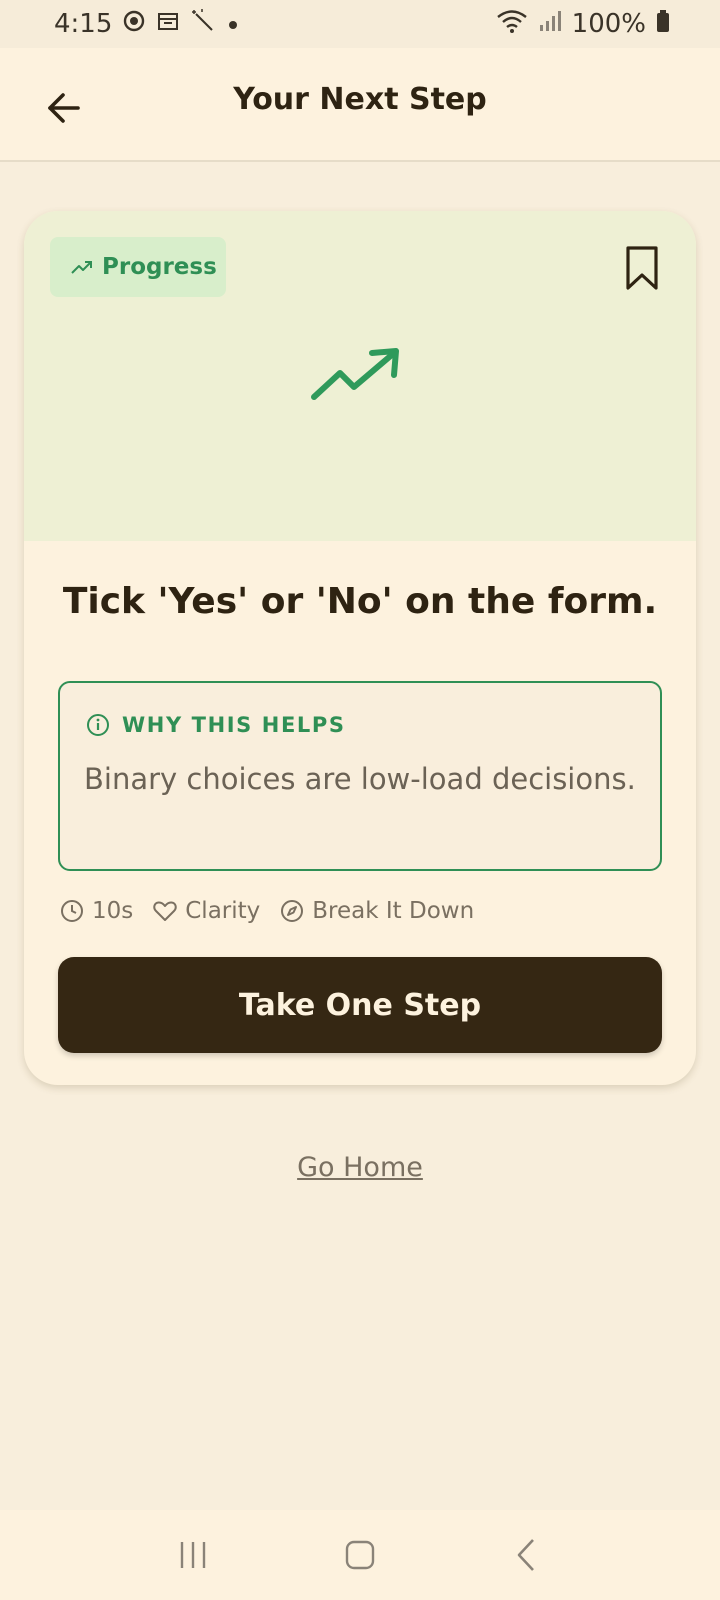 The height and width of the screenshot is (1600, 720). I want to click on home-icon, so click(360, 1555).